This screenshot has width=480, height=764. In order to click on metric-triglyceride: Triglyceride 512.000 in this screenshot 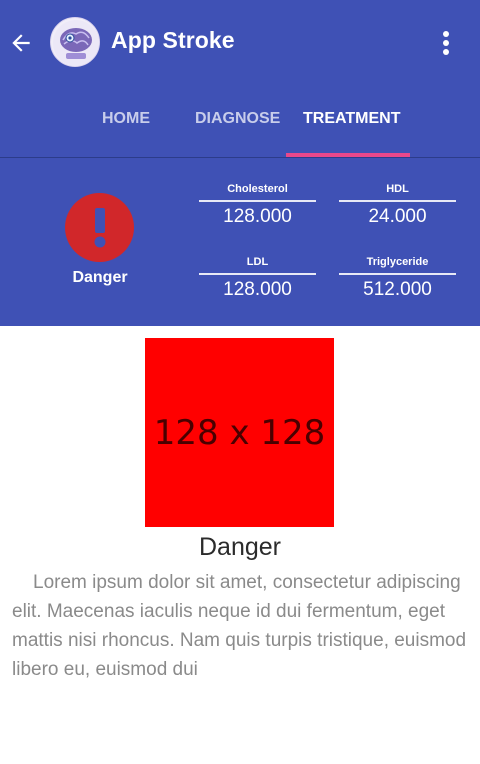, I will do `click(397, 278)`.